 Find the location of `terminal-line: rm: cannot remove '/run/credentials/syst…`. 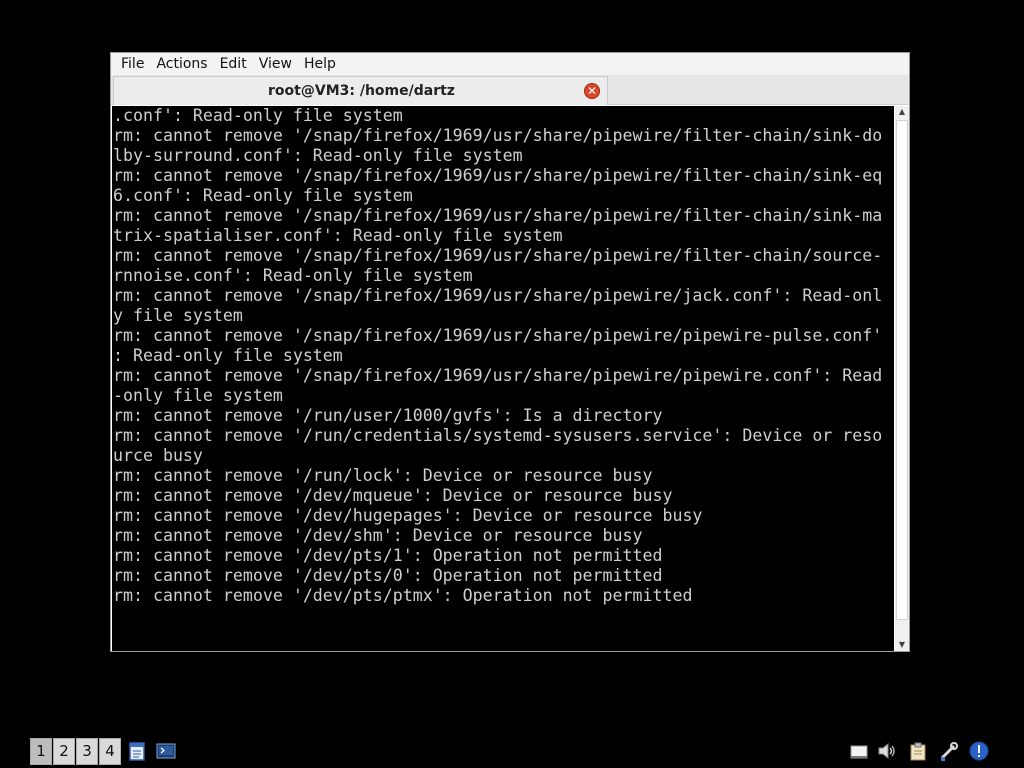

terminal-line: rm: cannot remove '/run/credentials/syst… is located at coordinates (498, 435).